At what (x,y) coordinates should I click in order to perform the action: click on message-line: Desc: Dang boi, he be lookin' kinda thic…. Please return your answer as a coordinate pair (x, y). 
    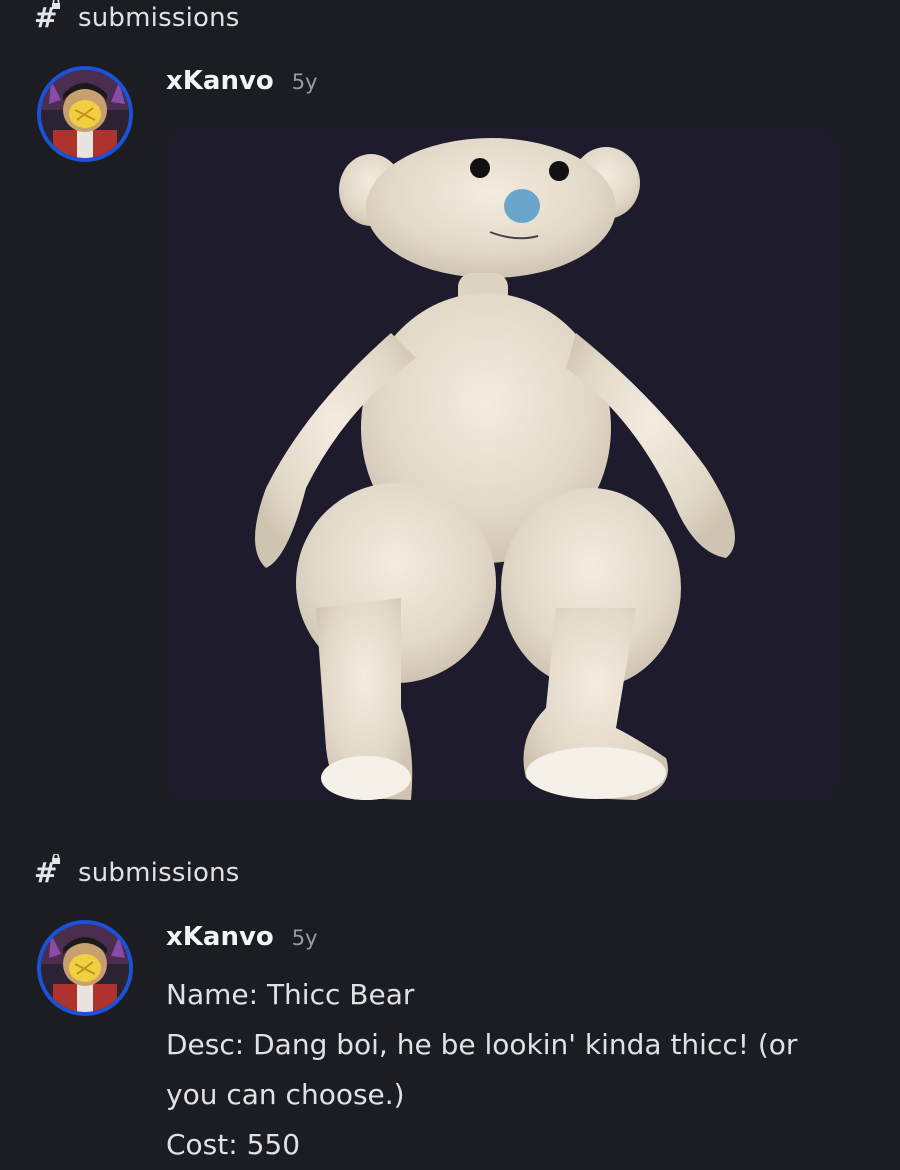
    Looking at the image, I should click on (482, 1044).